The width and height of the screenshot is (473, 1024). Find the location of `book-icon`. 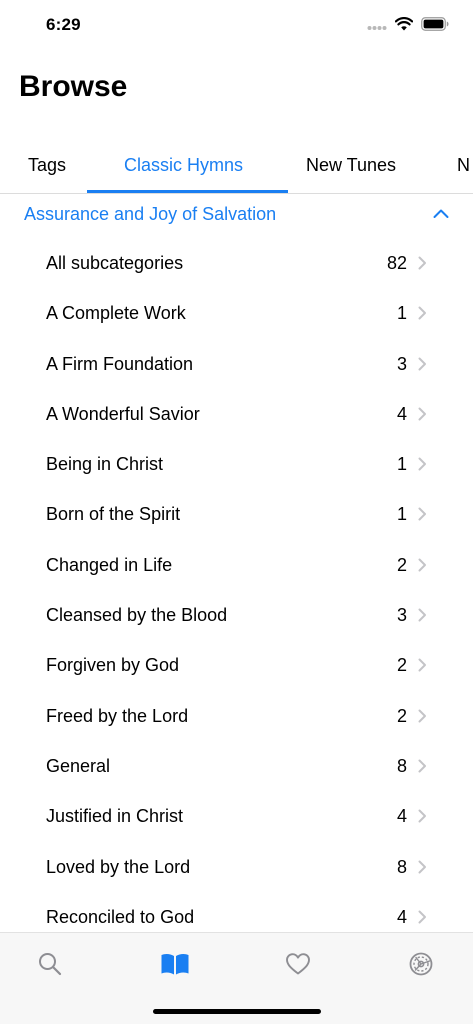

book-icon is located at coordinates (175, 966).